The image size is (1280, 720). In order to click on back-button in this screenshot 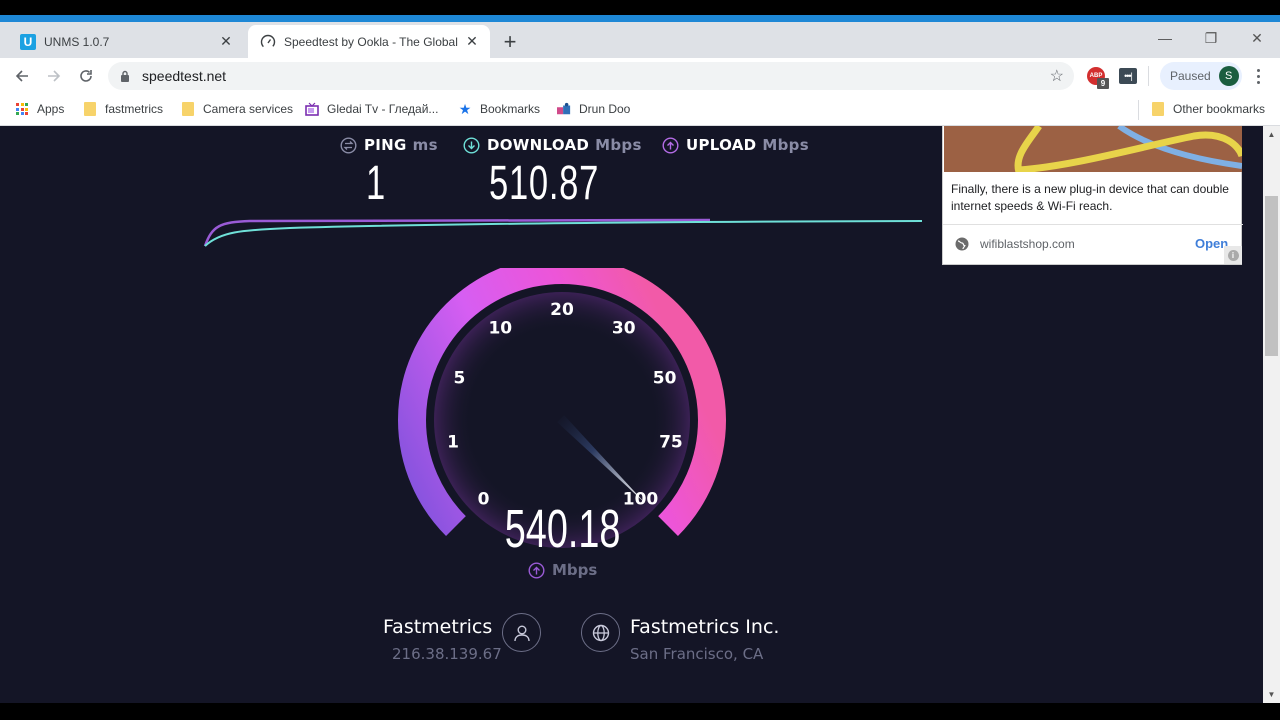, I will do `click(22, 76)`.